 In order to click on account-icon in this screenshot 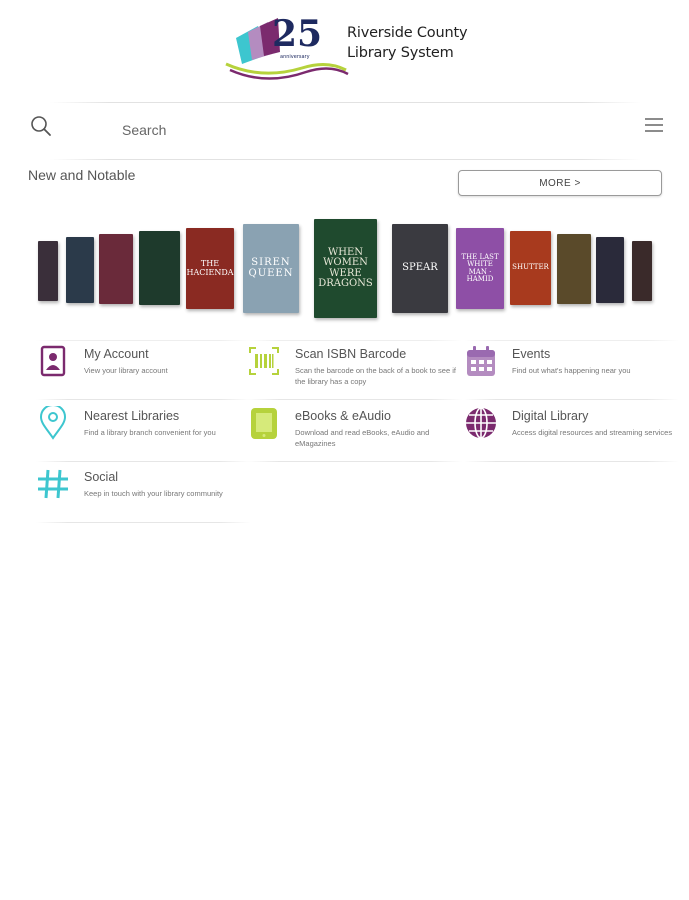, I will do `click(53, 361)`.